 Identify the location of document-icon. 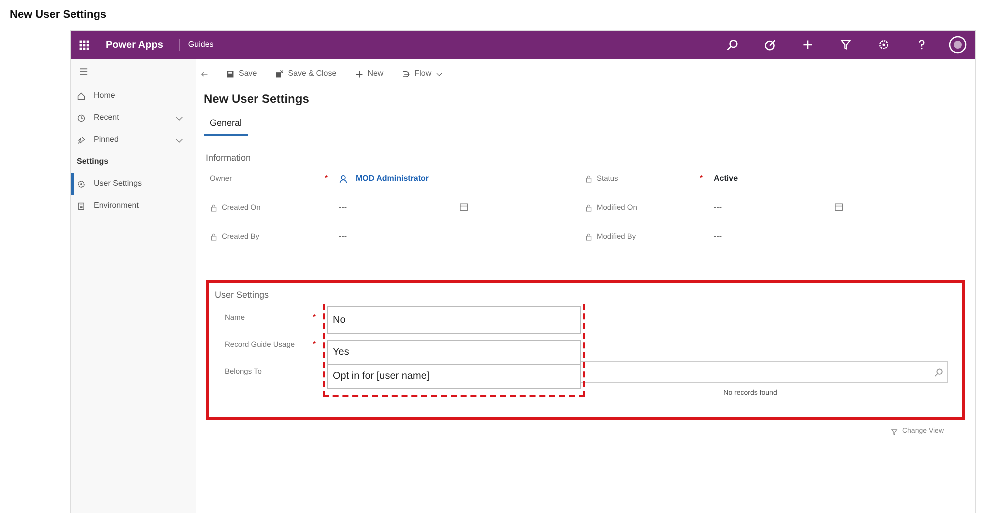
(81, 206).